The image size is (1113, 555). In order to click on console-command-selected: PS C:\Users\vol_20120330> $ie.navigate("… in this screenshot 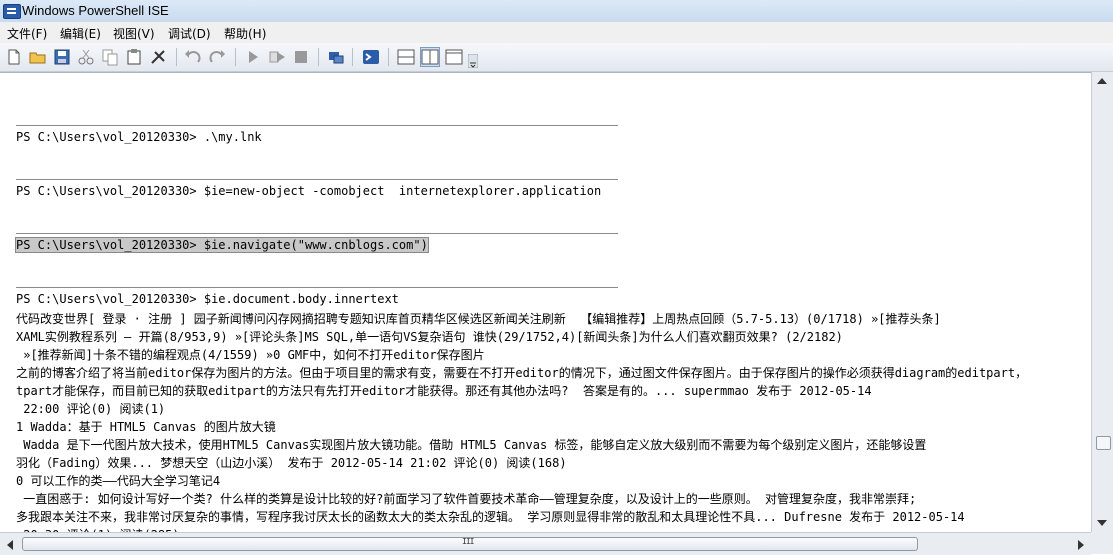, I will do `click(222, 245)`.